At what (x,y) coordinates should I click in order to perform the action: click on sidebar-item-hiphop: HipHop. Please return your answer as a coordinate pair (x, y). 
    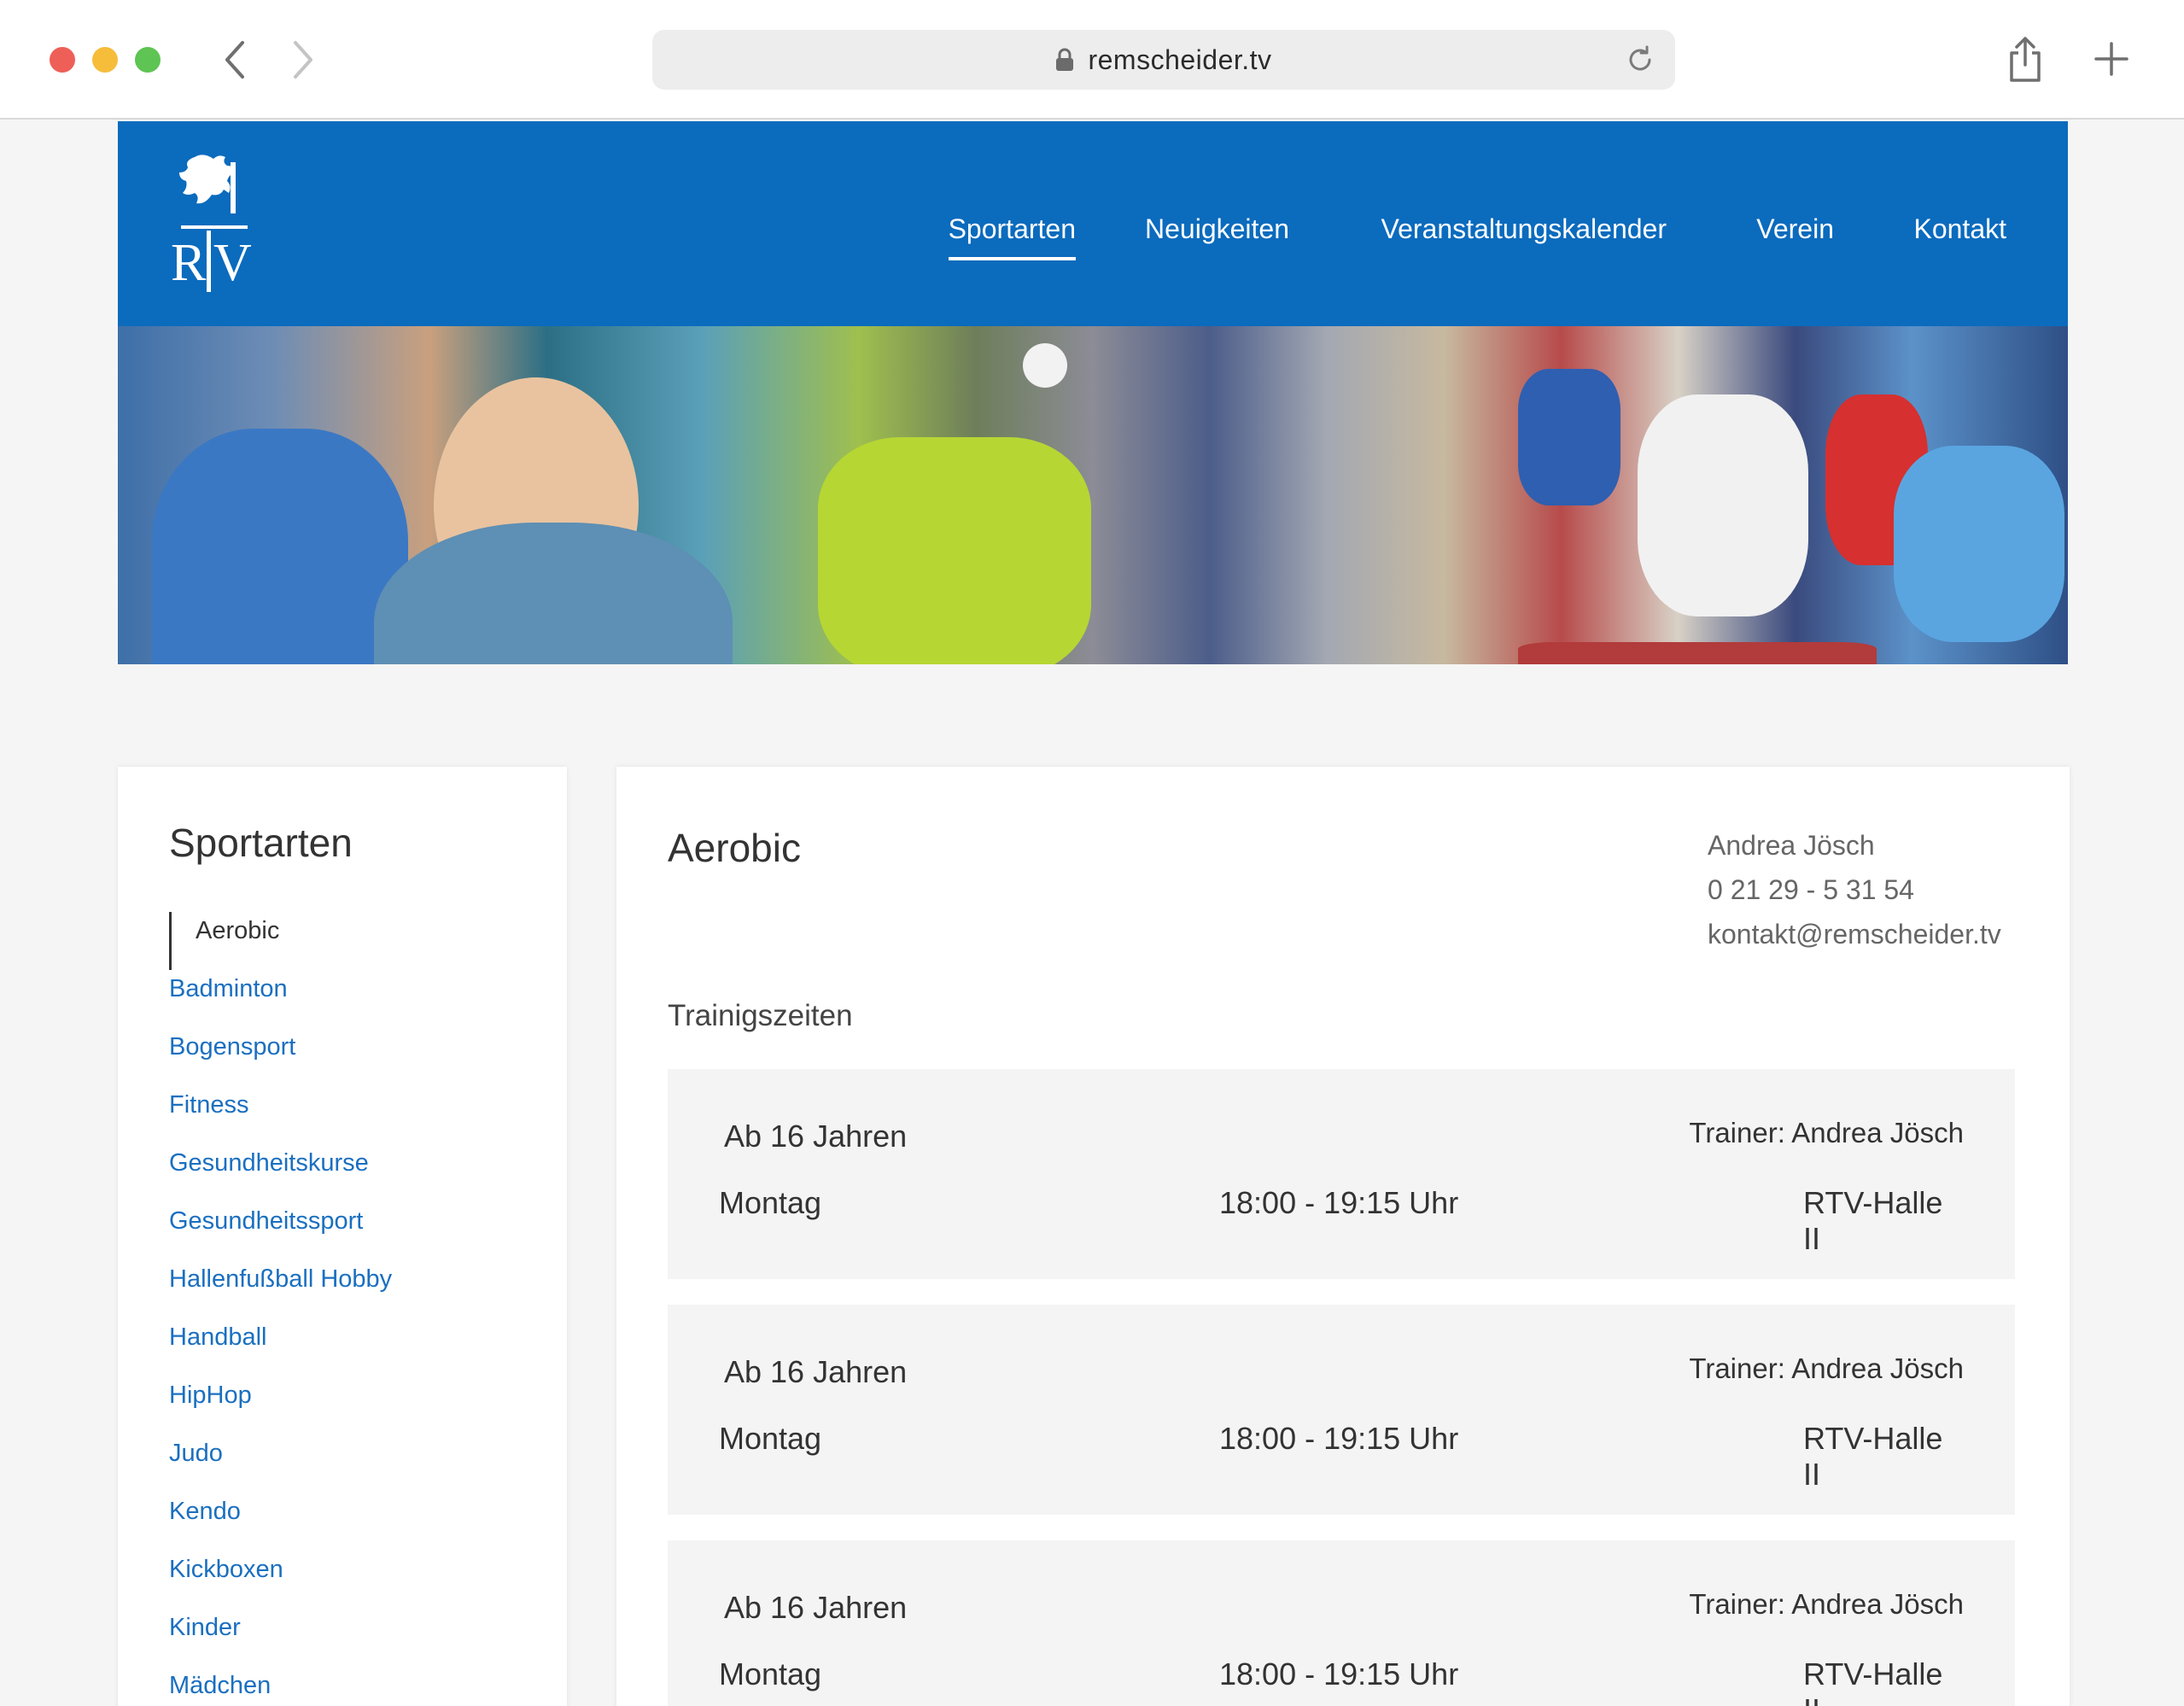
    Looking at the image, I should click on (280, 1405).